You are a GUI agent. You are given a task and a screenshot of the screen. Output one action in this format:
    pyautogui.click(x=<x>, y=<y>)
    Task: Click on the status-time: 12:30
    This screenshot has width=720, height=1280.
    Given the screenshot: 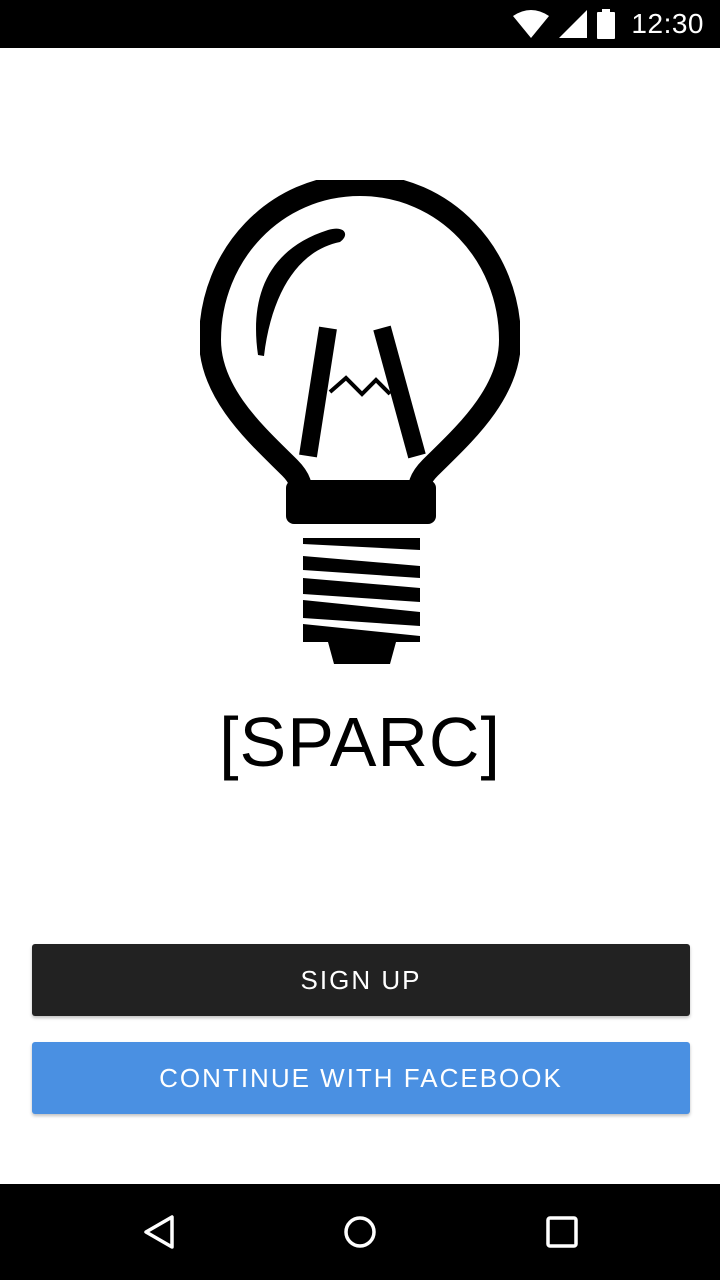 What is the action you would take?
    pyautogui.click(x=667, y=23)
    